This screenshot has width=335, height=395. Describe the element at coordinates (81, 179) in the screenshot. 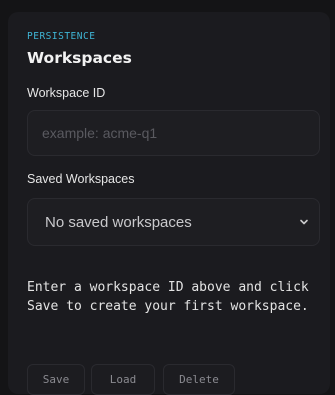

I see `saved-workspaces-label: Saved Workspaces` at that location.